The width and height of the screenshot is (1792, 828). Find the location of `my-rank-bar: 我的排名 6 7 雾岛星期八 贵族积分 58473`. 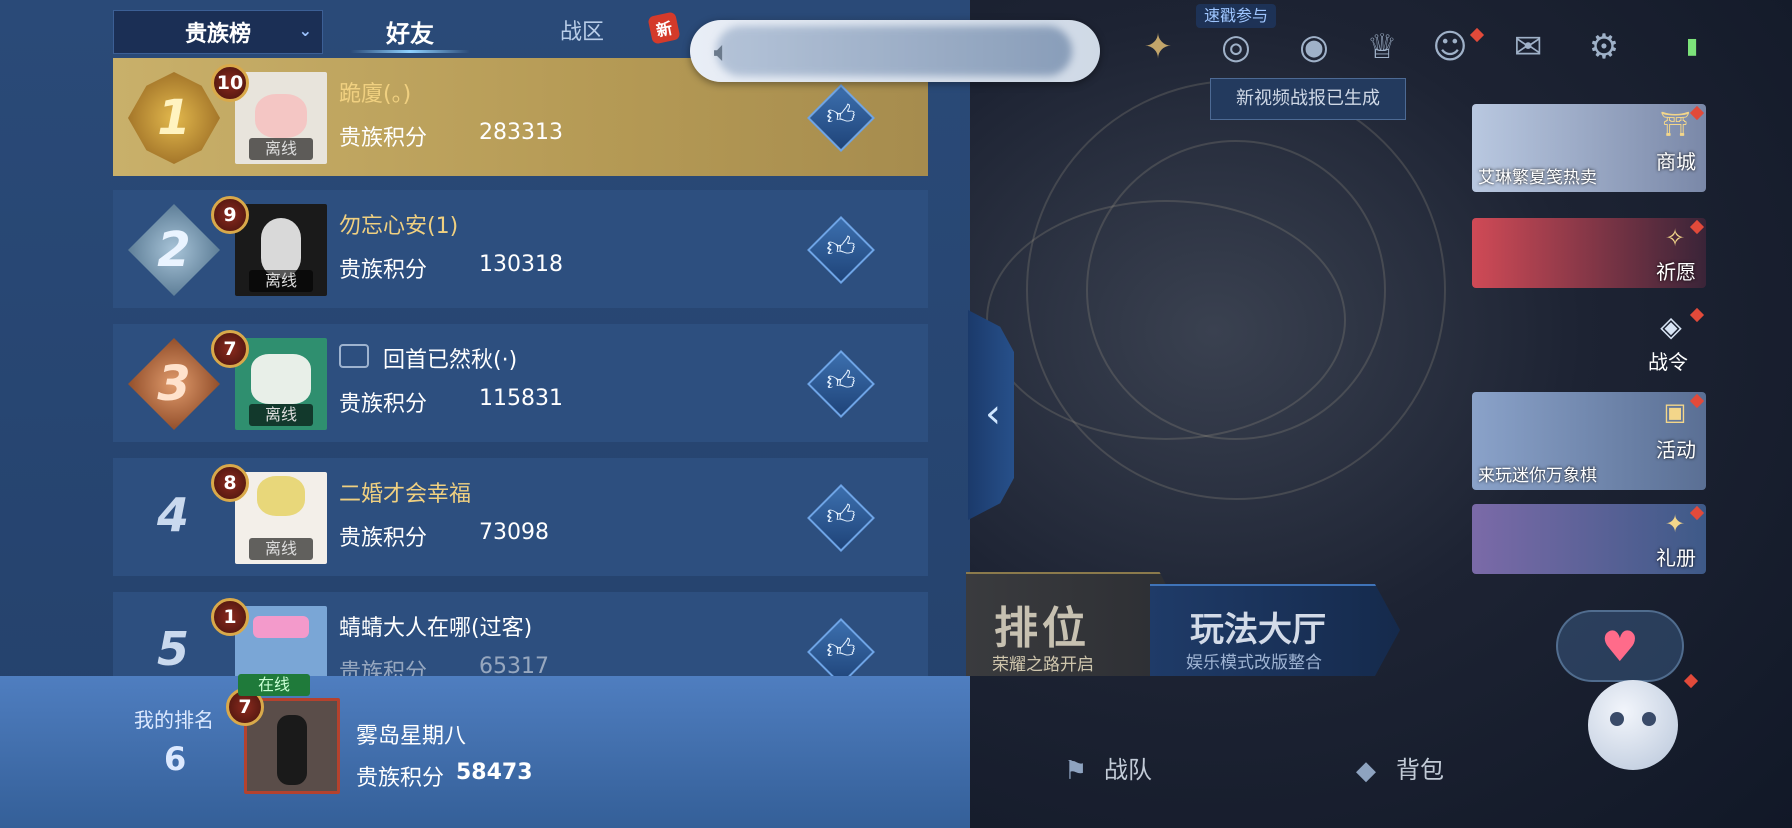

my-rank-bar: 我的排名 6 7 雾岛星期八 贵族积分 58473 is located at coordinates (485, 752).